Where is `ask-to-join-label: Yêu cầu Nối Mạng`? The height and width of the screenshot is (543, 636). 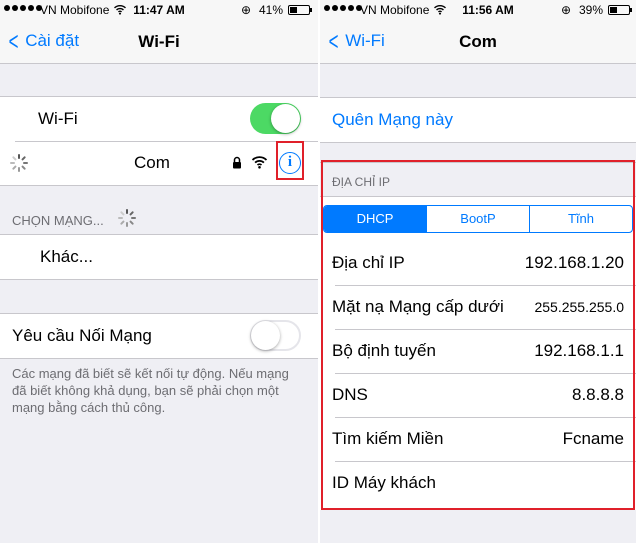
ask-to-join-label: Yêu cầu Nối Mạng is located at coordinates (82, 335).